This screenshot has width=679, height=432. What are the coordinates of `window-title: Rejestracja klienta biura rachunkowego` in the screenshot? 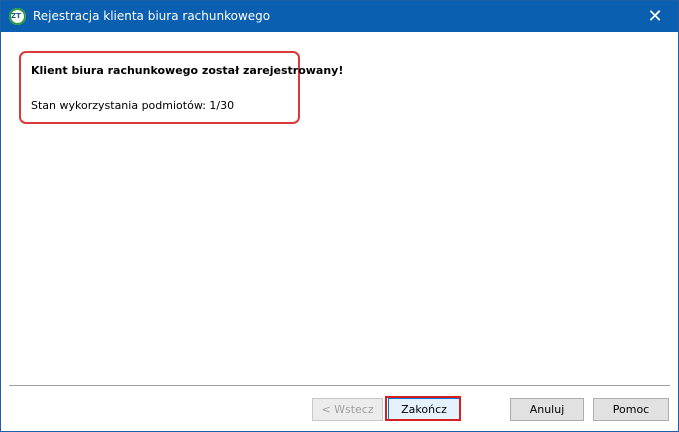 It's located at (152, 16).